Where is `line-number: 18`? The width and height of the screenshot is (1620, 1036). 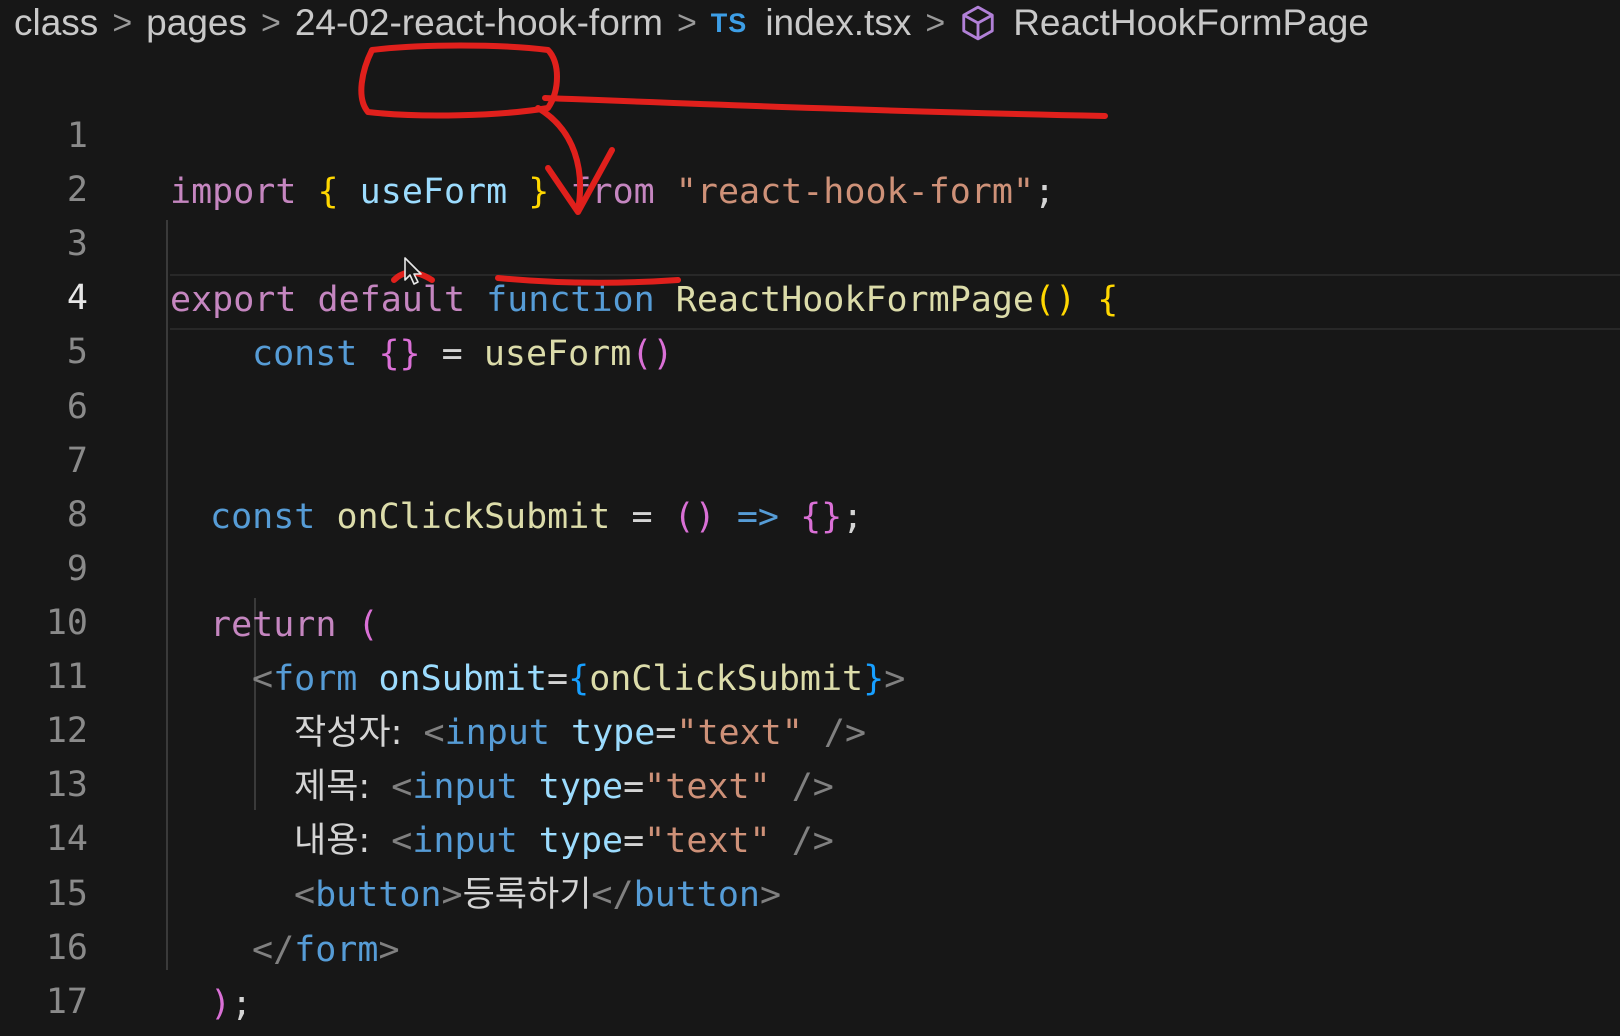 line-number: 18 is located at coordinates (48, 1032).